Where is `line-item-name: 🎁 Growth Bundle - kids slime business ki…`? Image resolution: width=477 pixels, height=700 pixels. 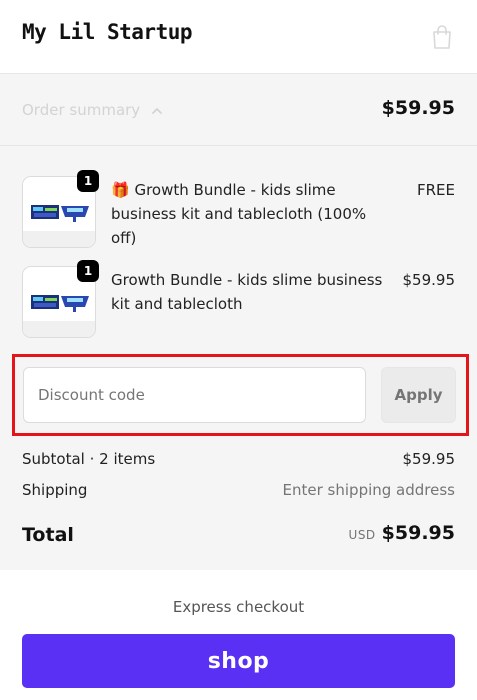
line-item-name: 🎁 Growth Bundle - kids slime business ki… is located at coordinates (251, 214).